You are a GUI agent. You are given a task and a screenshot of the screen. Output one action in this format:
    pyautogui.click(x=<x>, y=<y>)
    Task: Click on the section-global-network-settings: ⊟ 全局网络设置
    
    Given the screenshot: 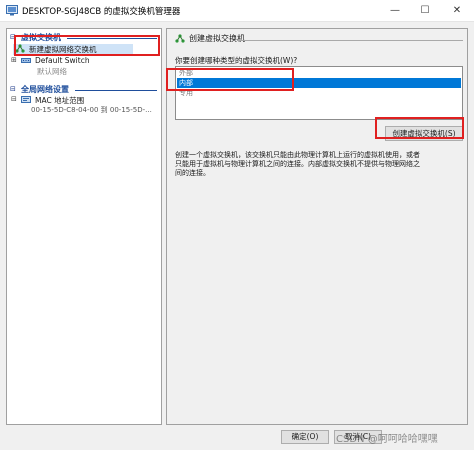 What is the action you would take?
    pyautogui.click(x=84, y=89)
    